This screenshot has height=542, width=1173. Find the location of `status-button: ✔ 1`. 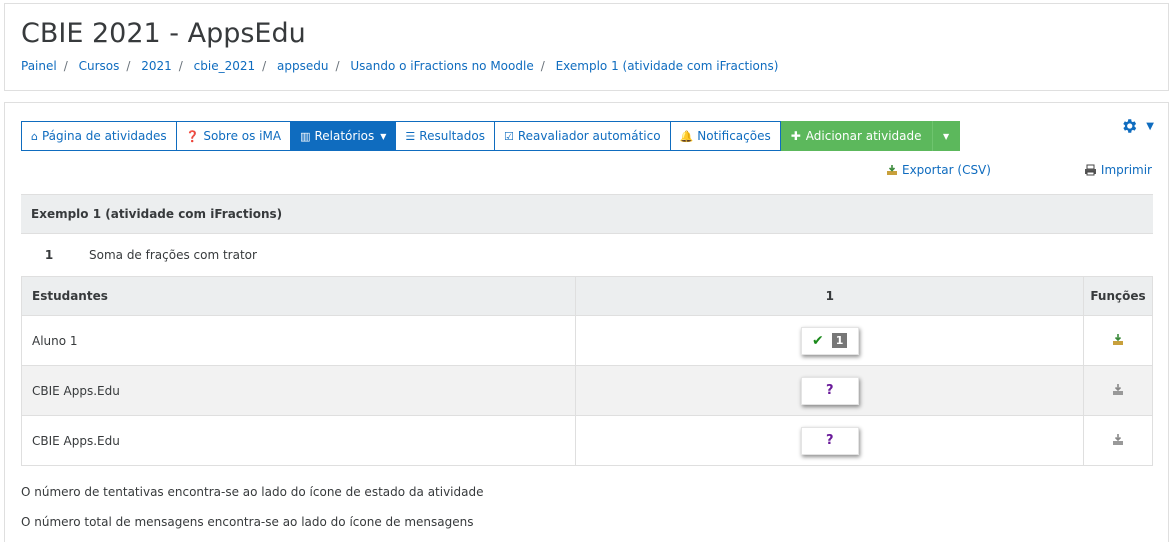

status-button: ✔ 1 is located at coordinates (829, 340).